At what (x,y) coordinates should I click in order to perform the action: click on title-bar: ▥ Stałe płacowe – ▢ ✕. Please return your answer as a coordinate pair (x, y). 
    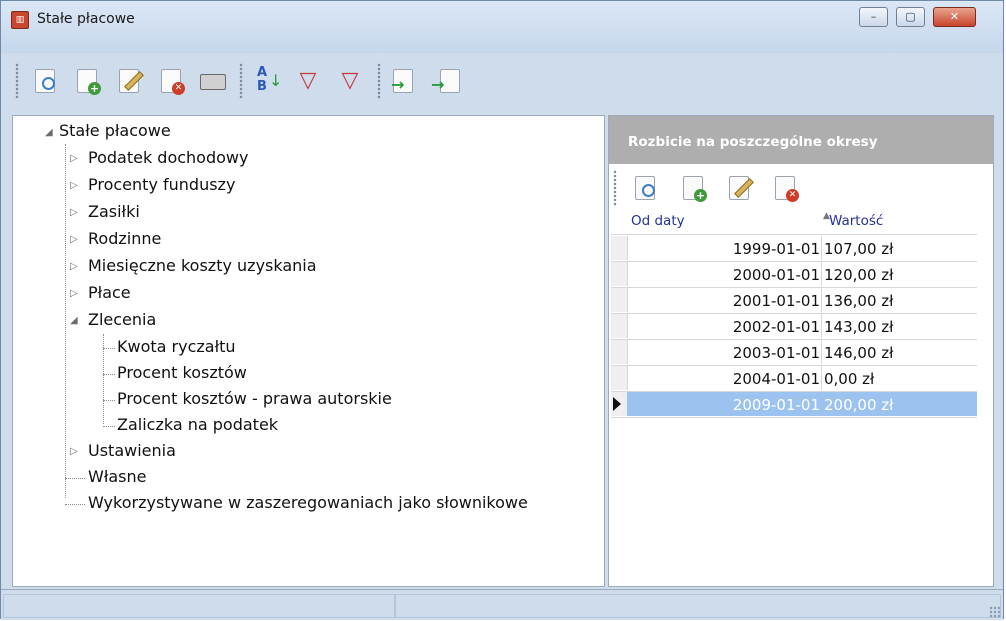
    Looking at the image, I should click on (502, 27).